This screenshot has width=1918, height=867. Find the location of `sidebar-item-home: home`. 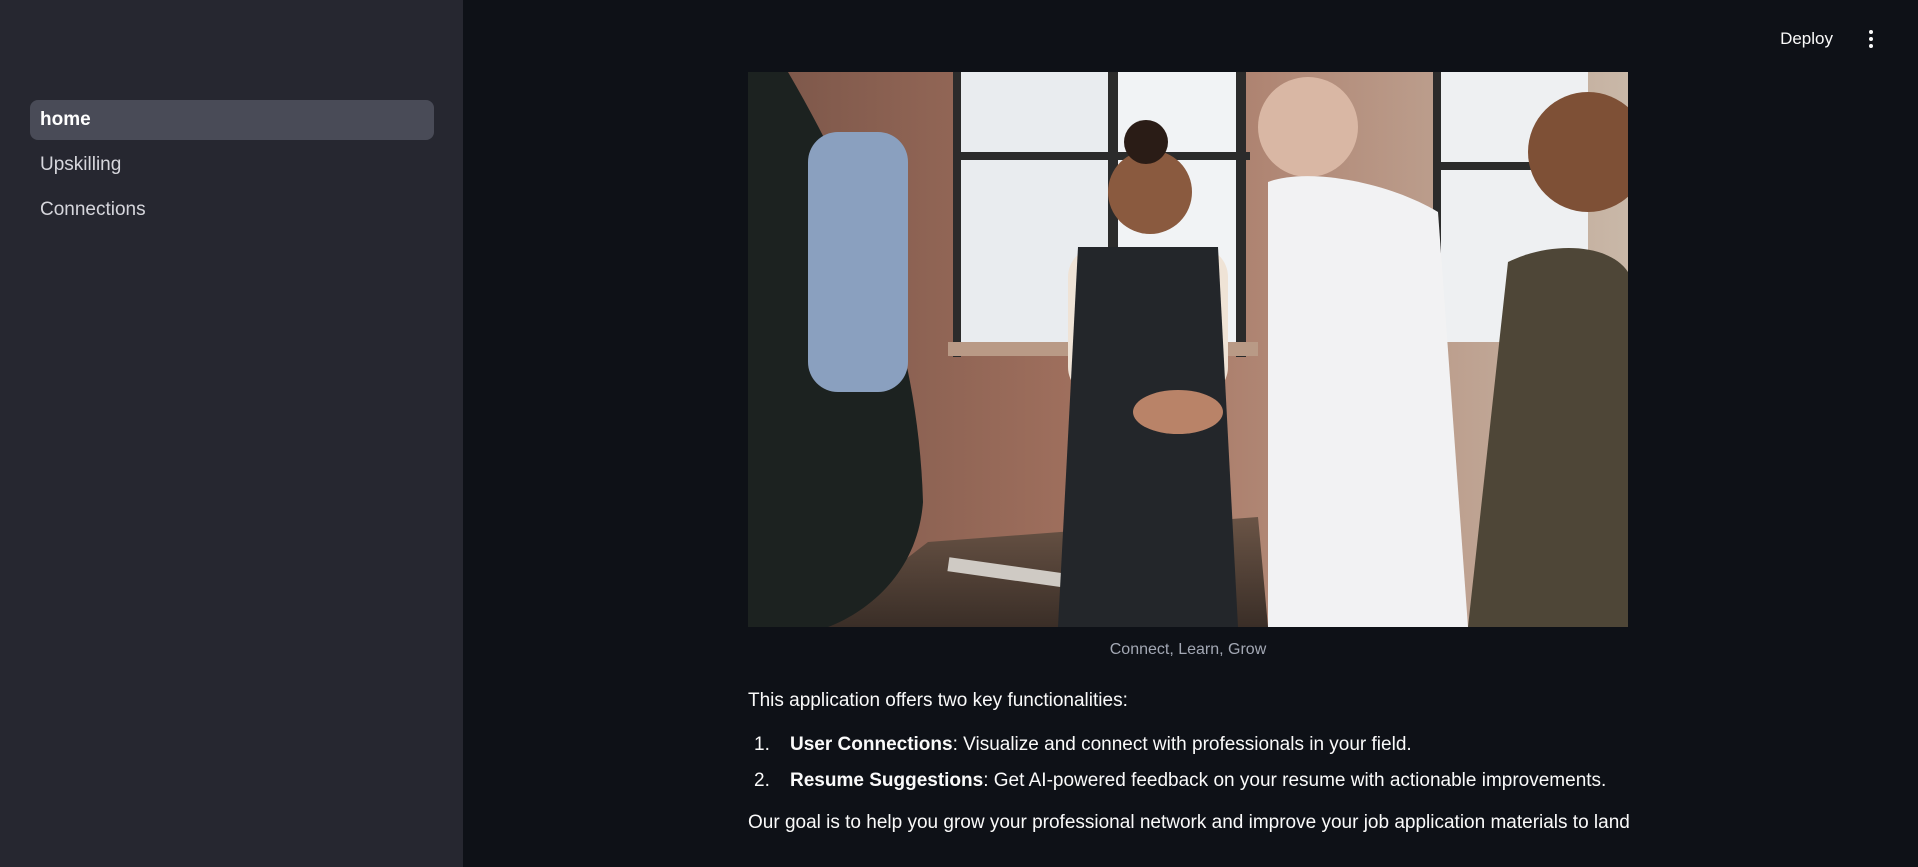

sidebar-item-home: home is located at coordinates (232, 120).